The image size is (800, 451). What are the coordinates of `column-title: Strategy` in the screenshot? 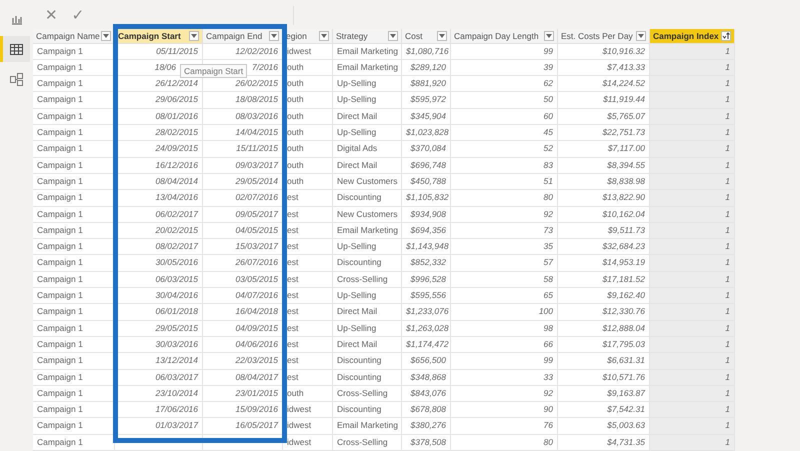 It's located at (352, 35).